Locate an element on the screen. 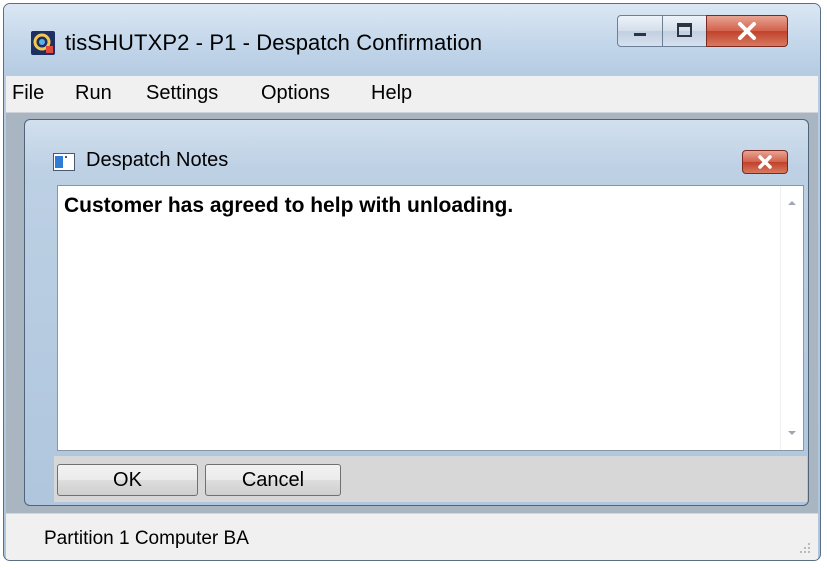 The height and width of the screenshot is (570, 827). button-bar: OK Cancel is located at coordinates (430, 478).